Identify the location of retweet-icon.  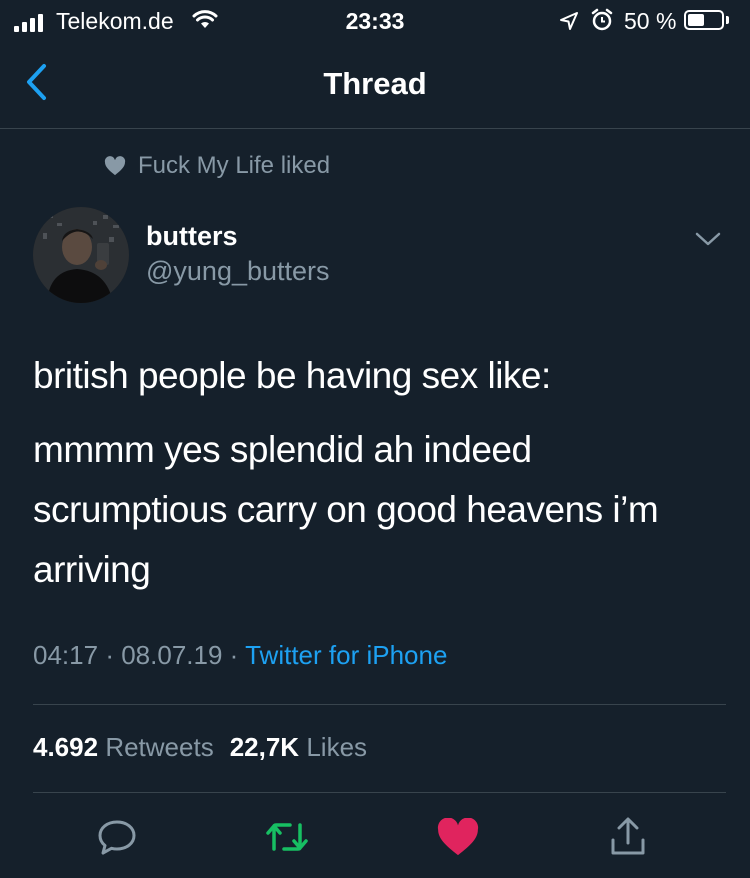
(287, 837).